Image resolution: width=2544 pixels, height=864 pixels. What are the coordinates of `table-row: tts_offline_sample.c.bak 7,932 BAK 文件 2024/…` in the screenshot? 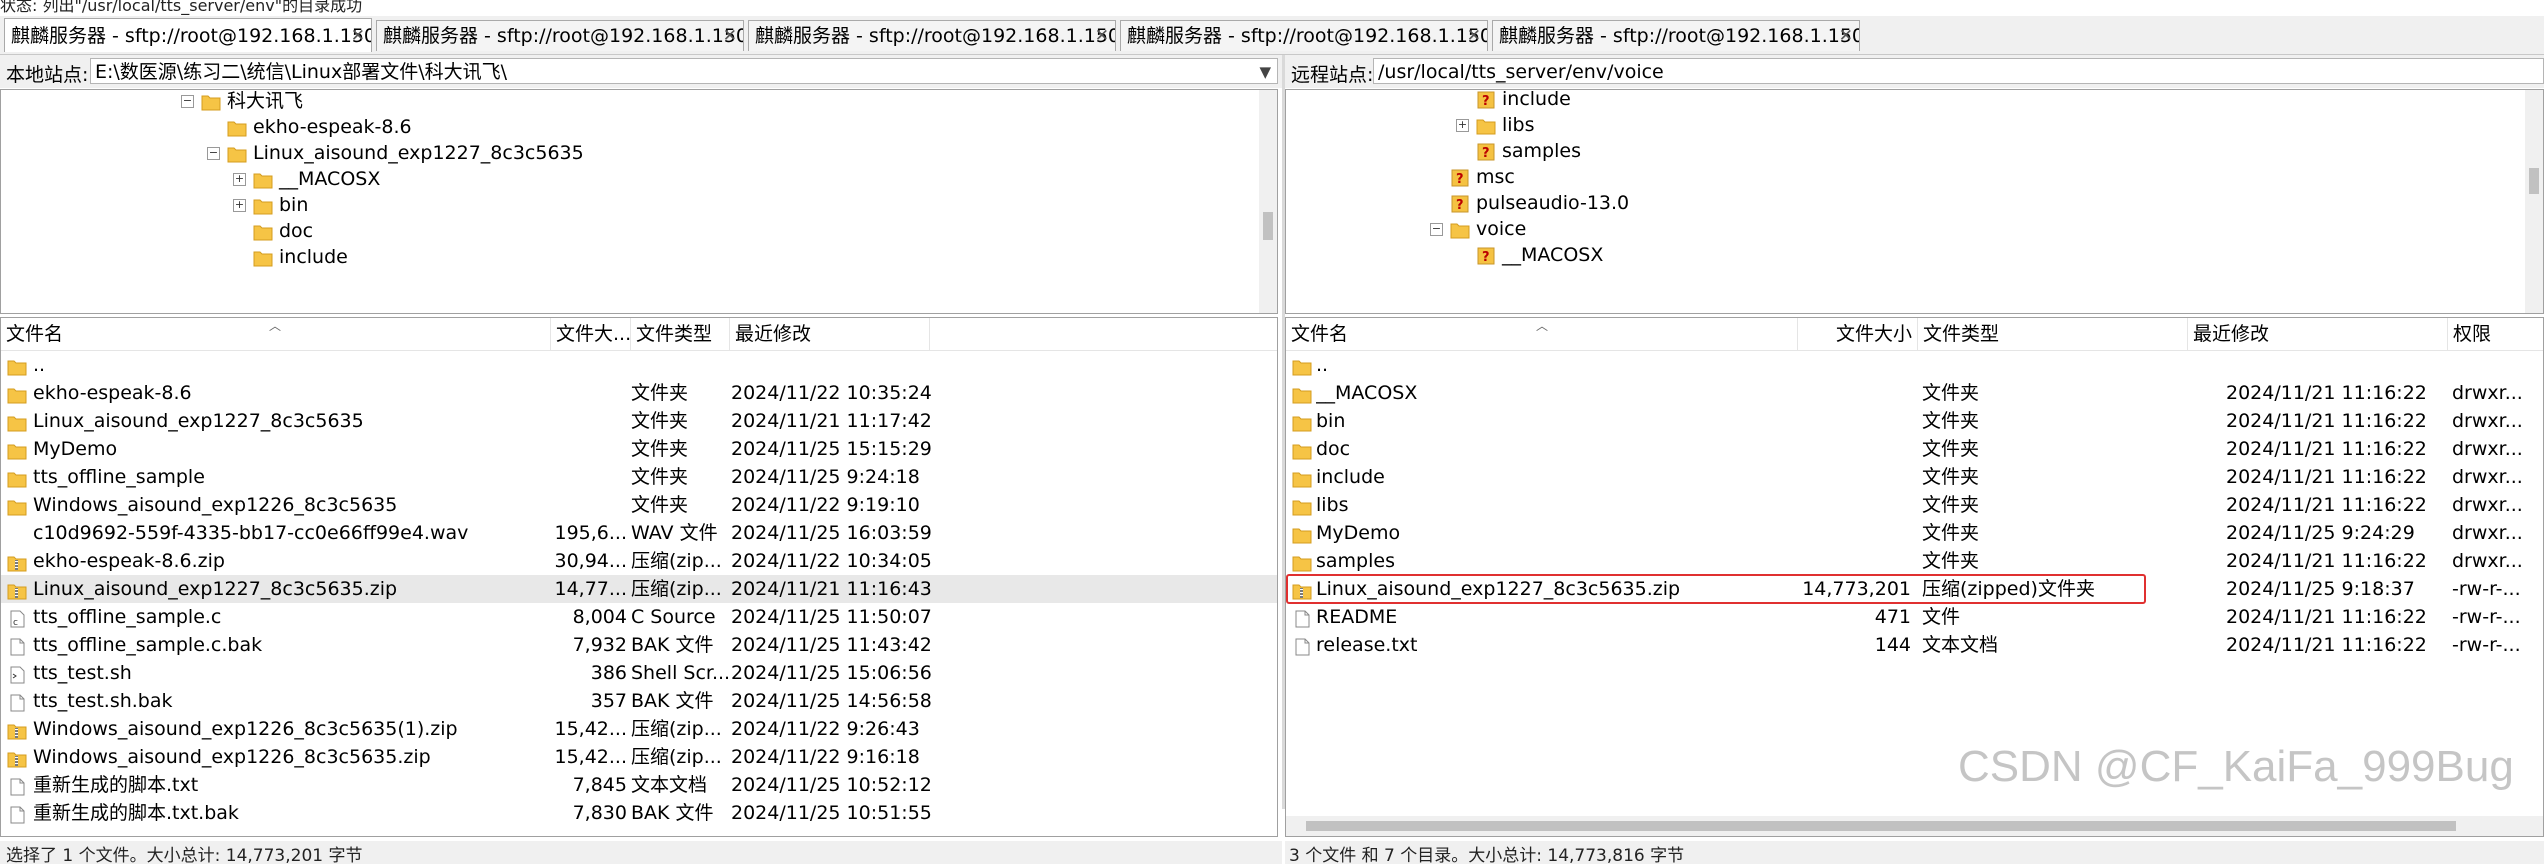 It's located at (639, 645).